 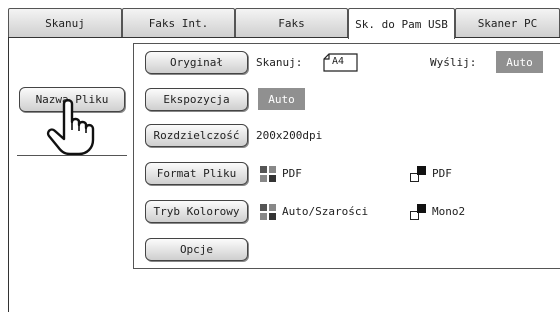 I want to click on file-format-button: Format Pliku, so click(x=196, y=173).